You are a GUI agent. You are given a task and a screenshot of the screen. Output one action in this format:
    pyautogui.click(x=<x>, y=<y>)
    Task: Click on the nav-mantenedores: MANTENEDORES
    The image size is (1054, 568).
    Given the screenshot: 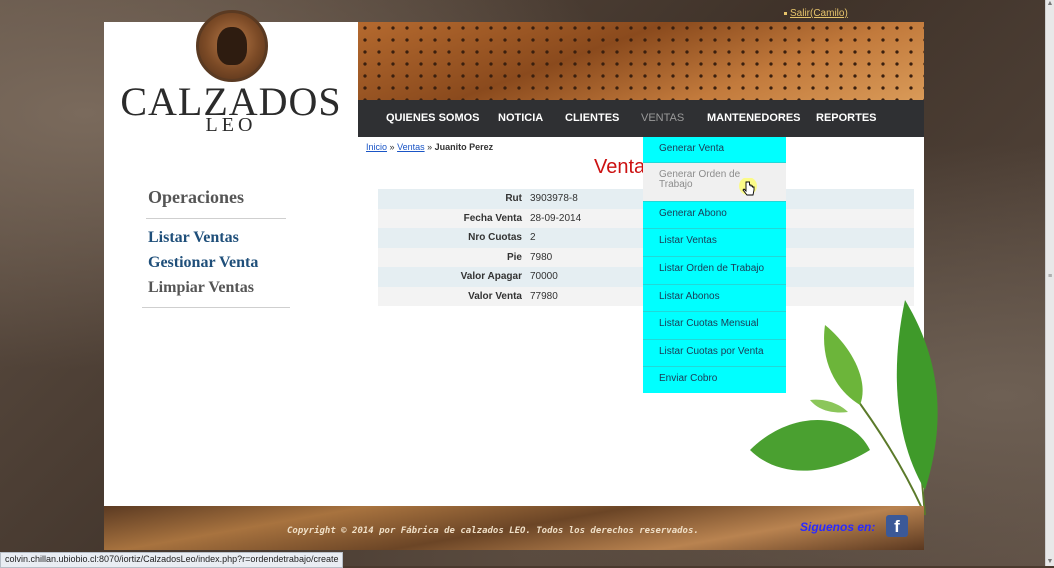 What is the action you would take?
    pyautogui.click(x=754, y=118)
    